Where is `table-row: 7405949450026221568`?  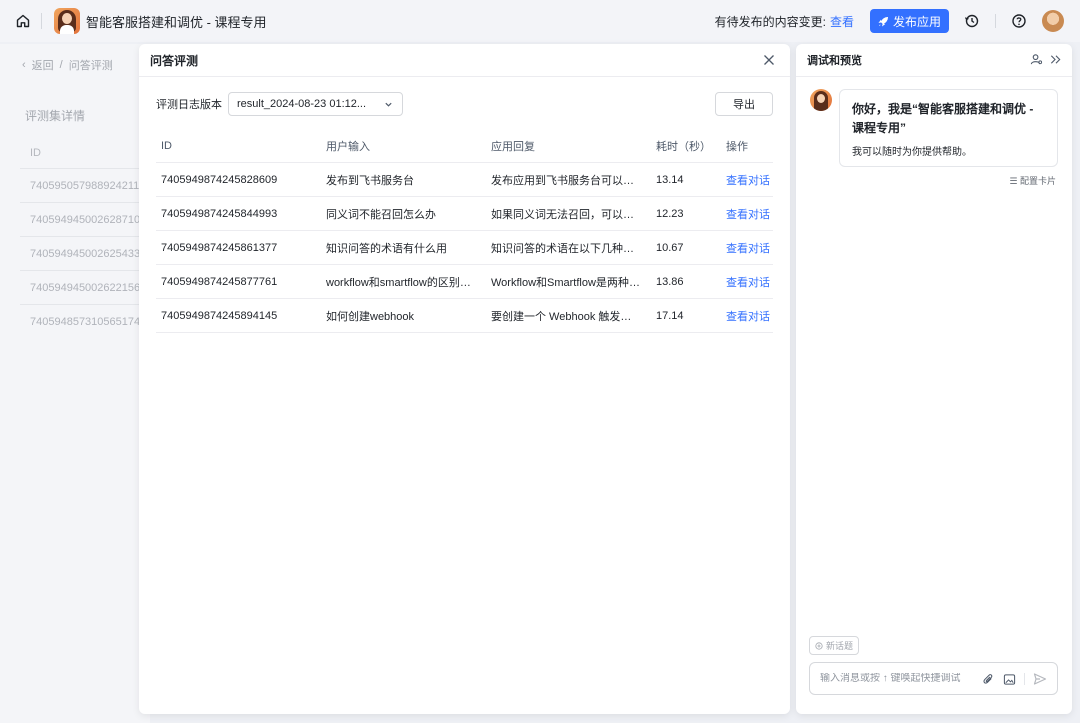
table-row: 7405949450026221568 is located at coordinates (85, 287).